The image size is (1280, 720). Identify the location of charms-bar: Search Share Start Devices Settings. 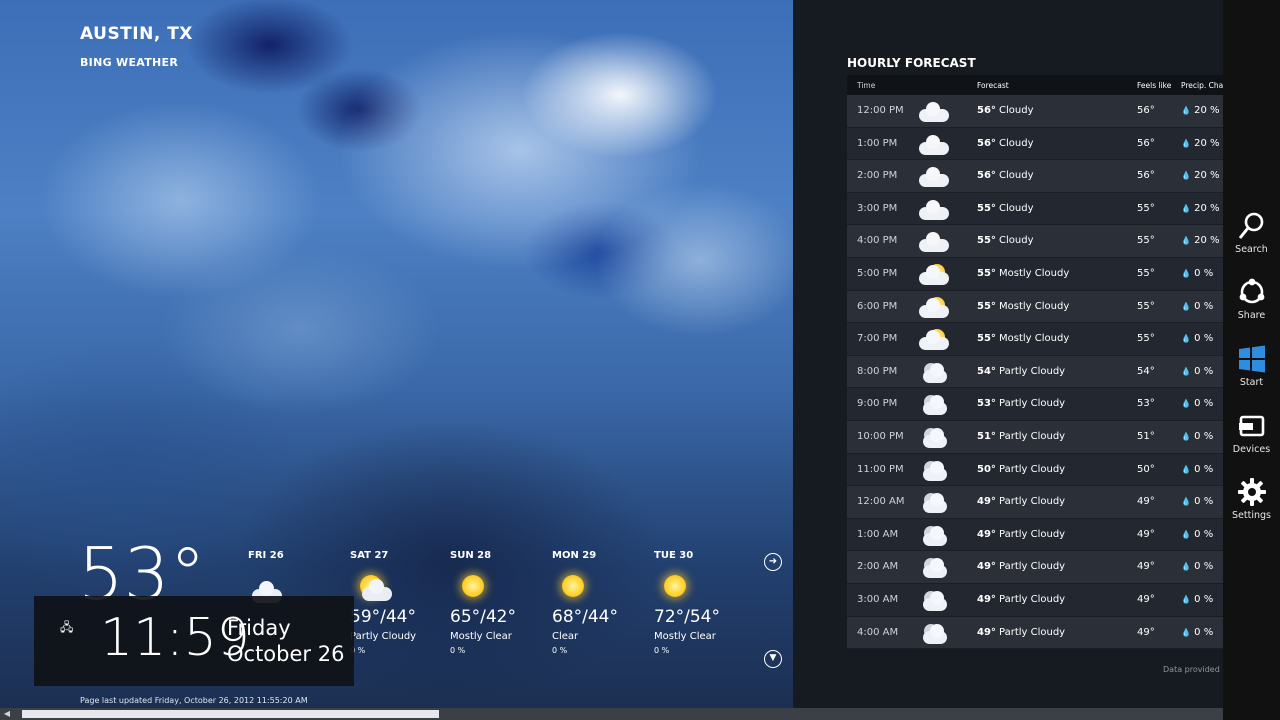
(1251, 360).